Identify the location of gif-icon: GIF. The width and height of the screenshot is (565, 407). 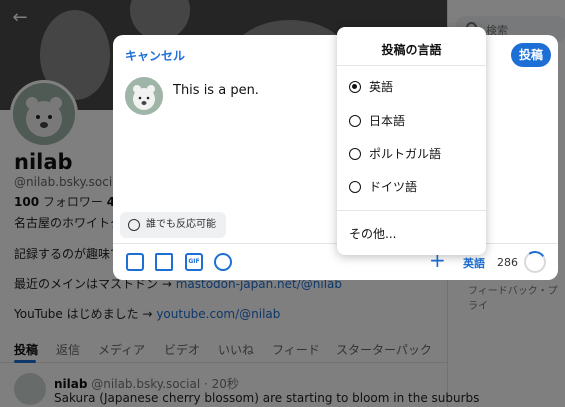
(194, 262).